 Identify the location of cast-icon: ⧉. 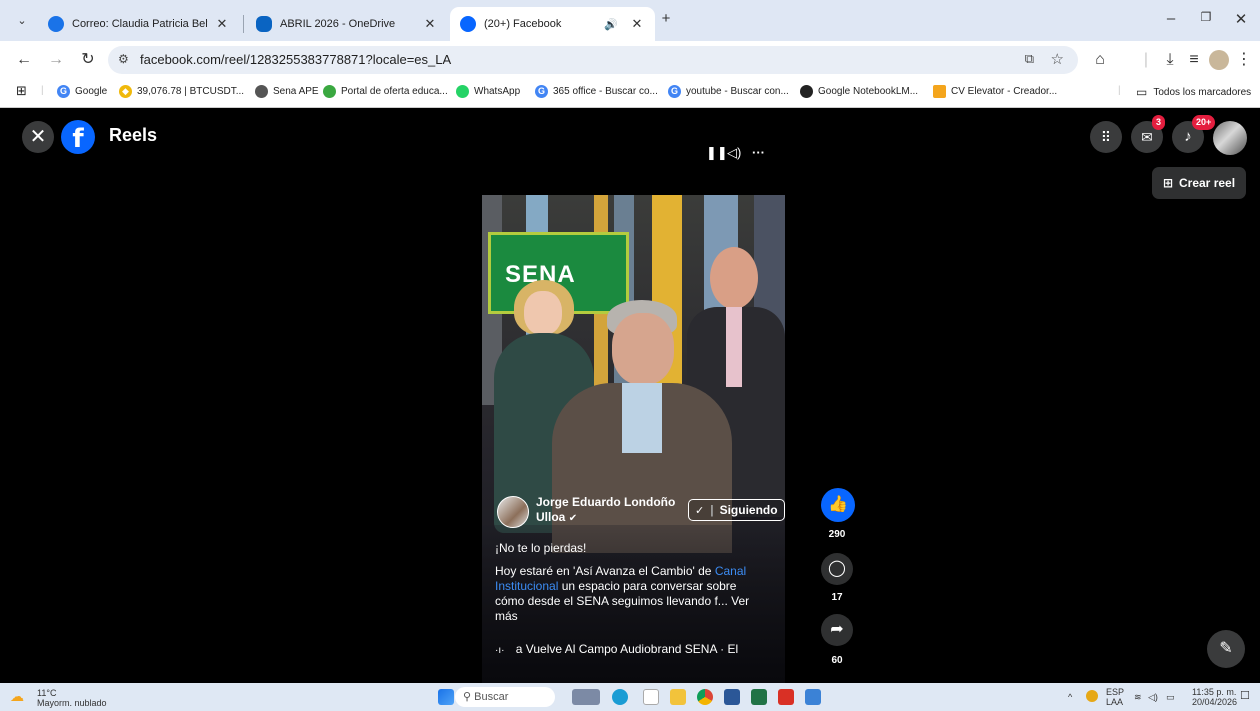
(1029, 59).